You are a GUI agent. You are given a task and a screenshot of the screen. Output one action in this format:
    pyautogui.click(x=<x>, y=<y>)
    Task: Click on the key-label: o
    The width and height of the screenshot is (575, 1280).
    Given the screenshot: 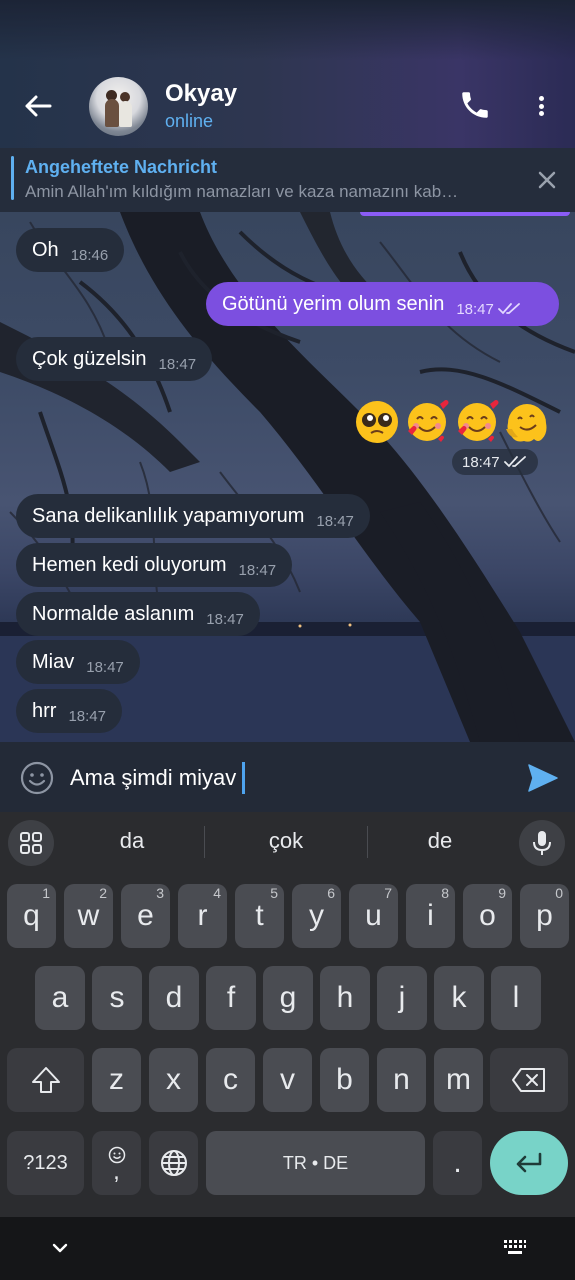 What is the action you would take?
    pyautogui.click(x=487, y=915)
    